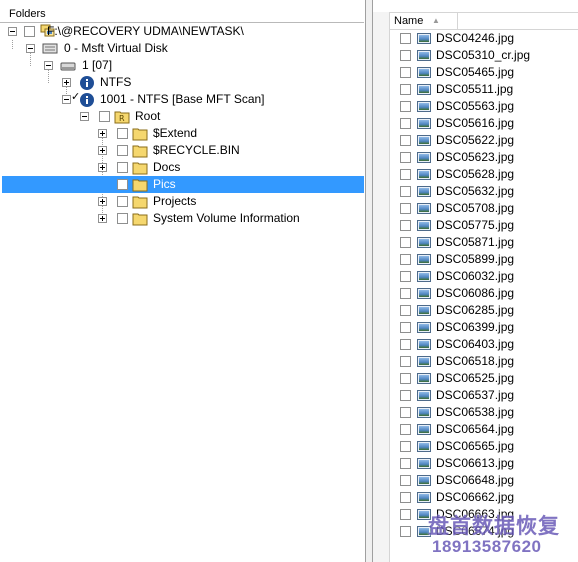 The image size is (578, 562). Describe the element at coordinates (183, 201) in the screenshot. I see `tree-node-projects: Projects` at that location.